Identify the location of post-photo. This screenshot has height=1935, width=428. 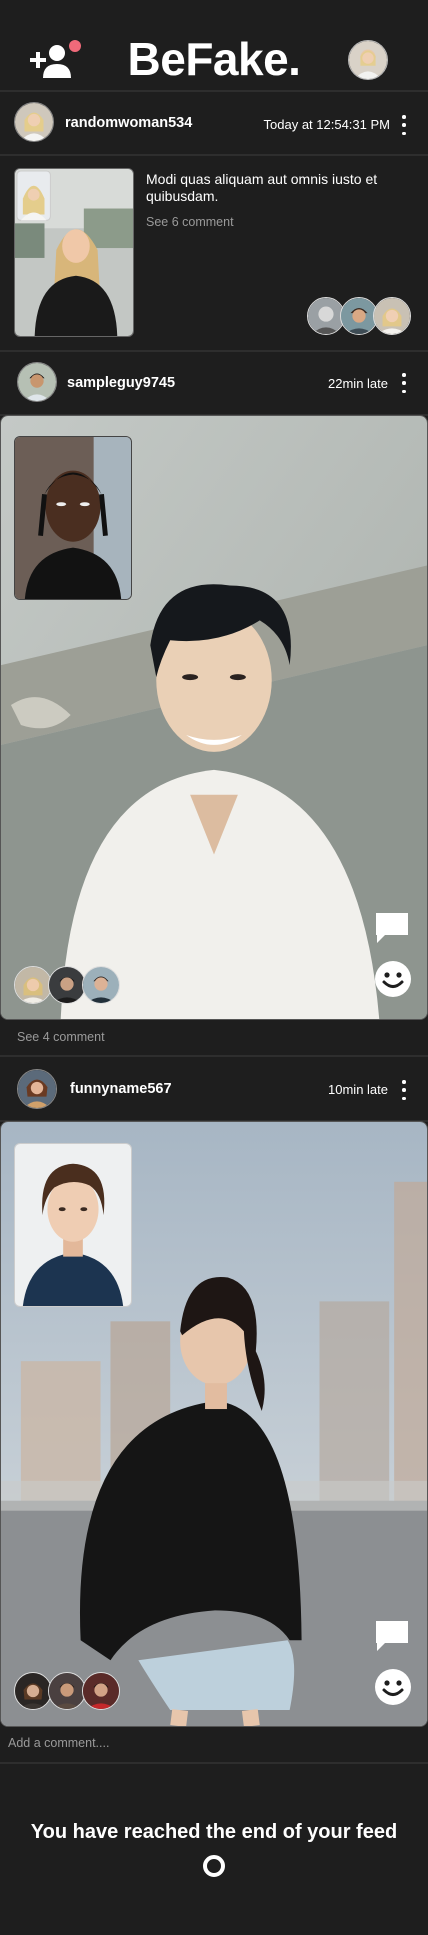
(74, 252).